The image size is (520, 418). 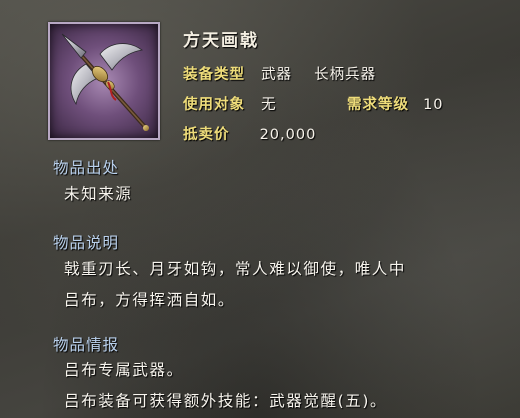 I want to click on price-value: 20,000, so click(x=288, y=135).